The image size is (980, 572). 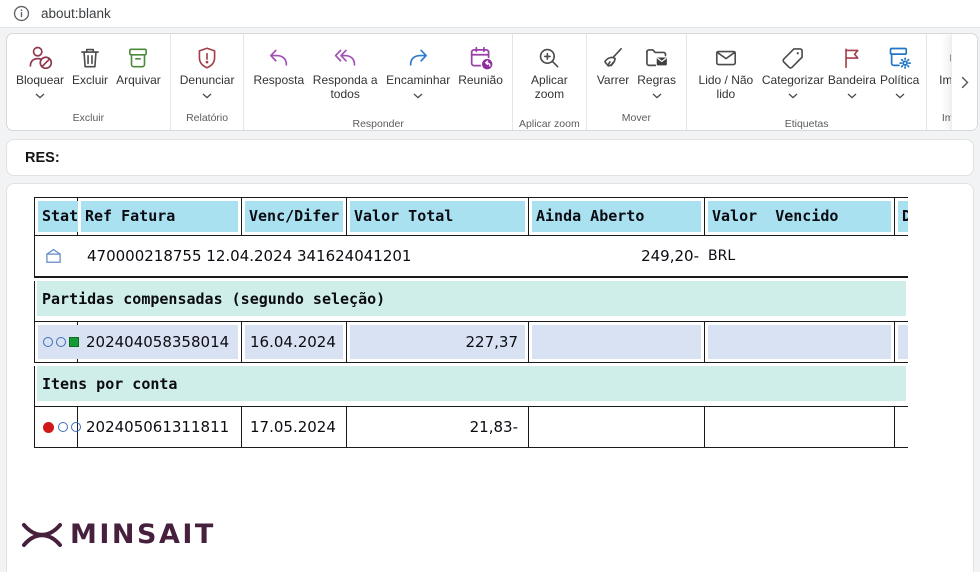 What do you see at coordinates (207, 57) in the screenshot?
I see `shield-warning-icon` at bounding box center [207, 57].